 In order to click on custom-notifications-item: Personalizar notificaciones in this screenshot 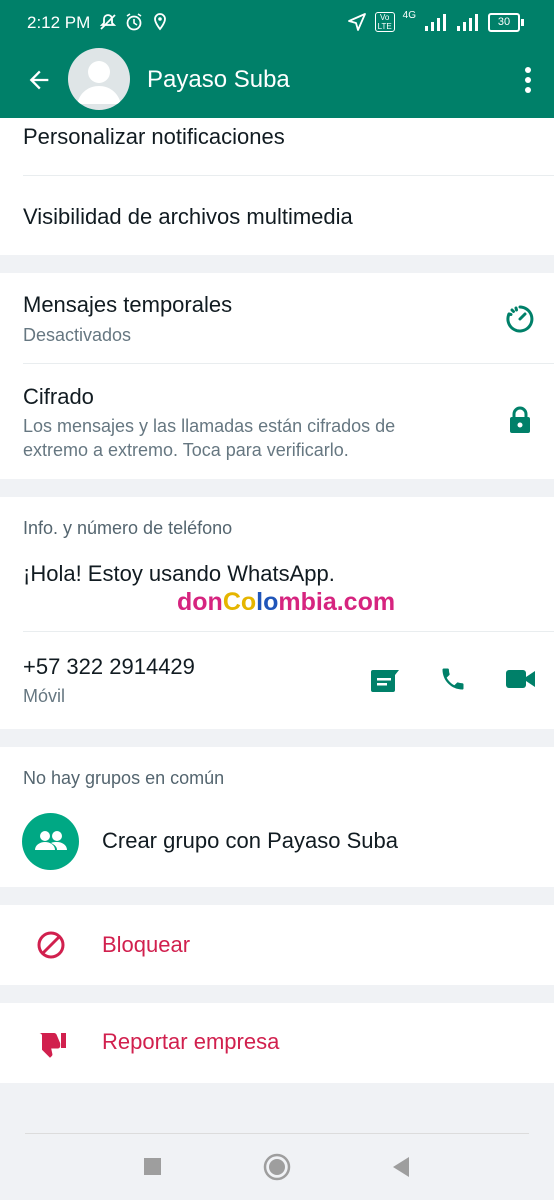, I will do `click(154, 137)`.